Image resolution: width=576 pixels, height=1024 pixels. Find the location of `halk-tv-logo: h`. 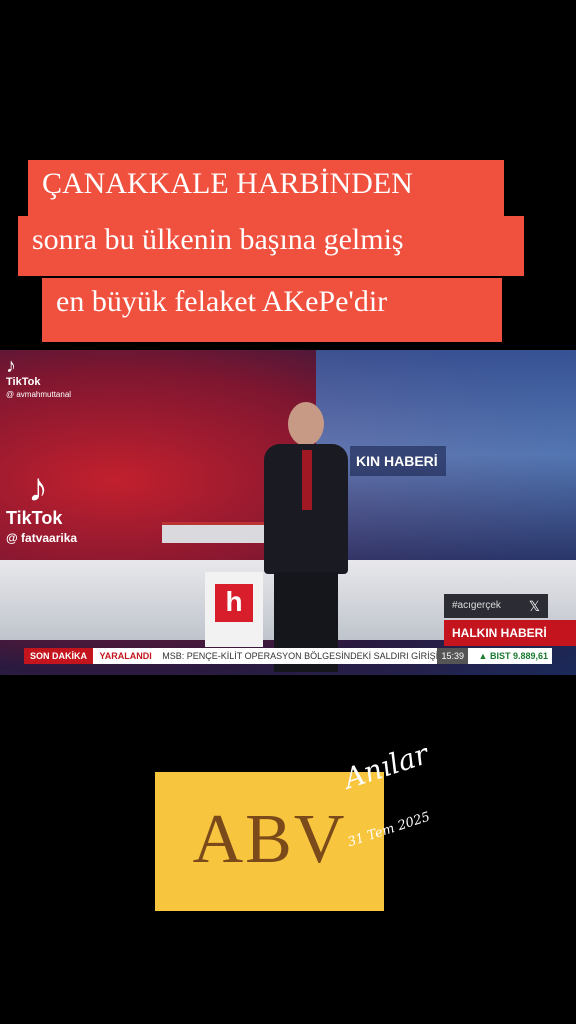

halk-tv-logo: h is located at coordinates (234, 603).